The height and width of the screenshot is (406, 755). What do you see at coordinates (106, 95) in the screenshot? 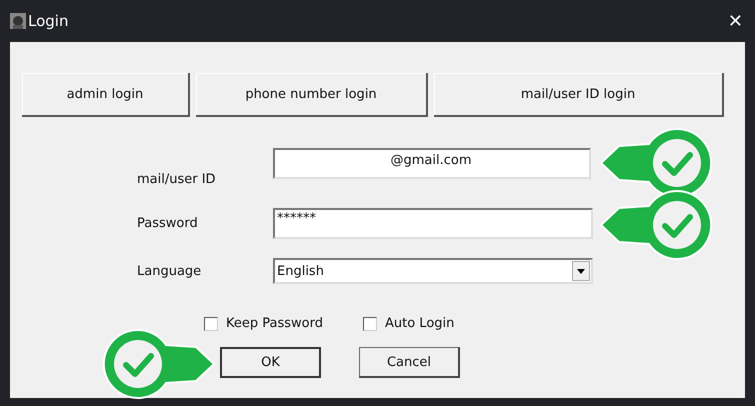
I see `login-mode-button: admin login` at bounding box center [106, 95].